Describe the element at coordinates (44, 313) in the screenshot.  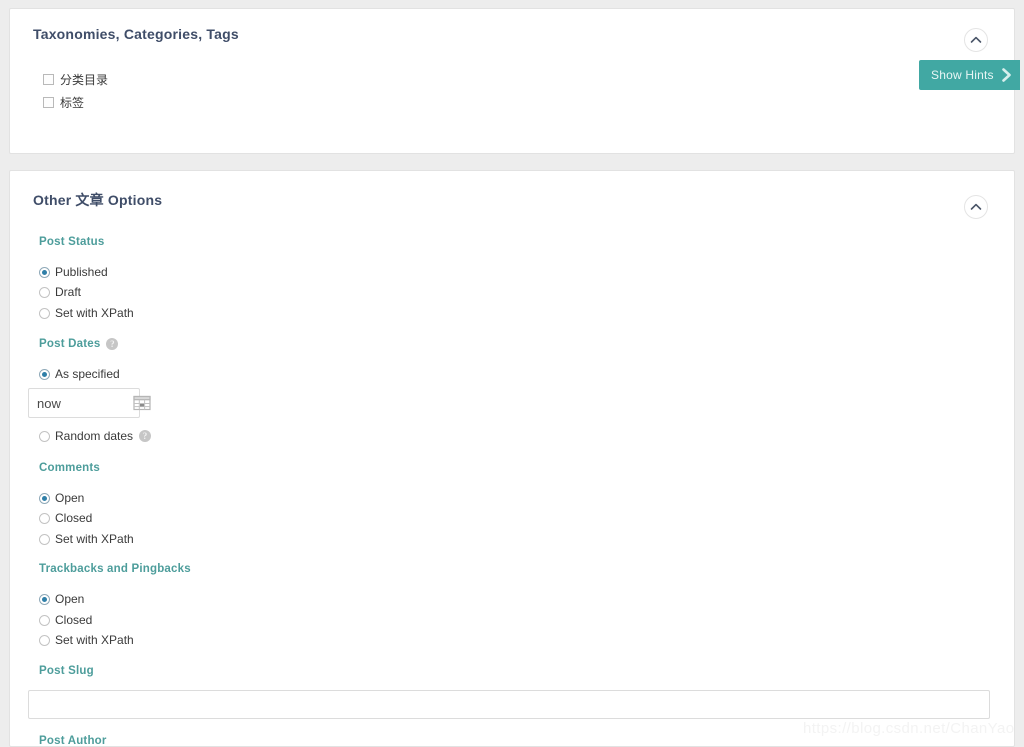
I see `radio-status-xpath` at that location.